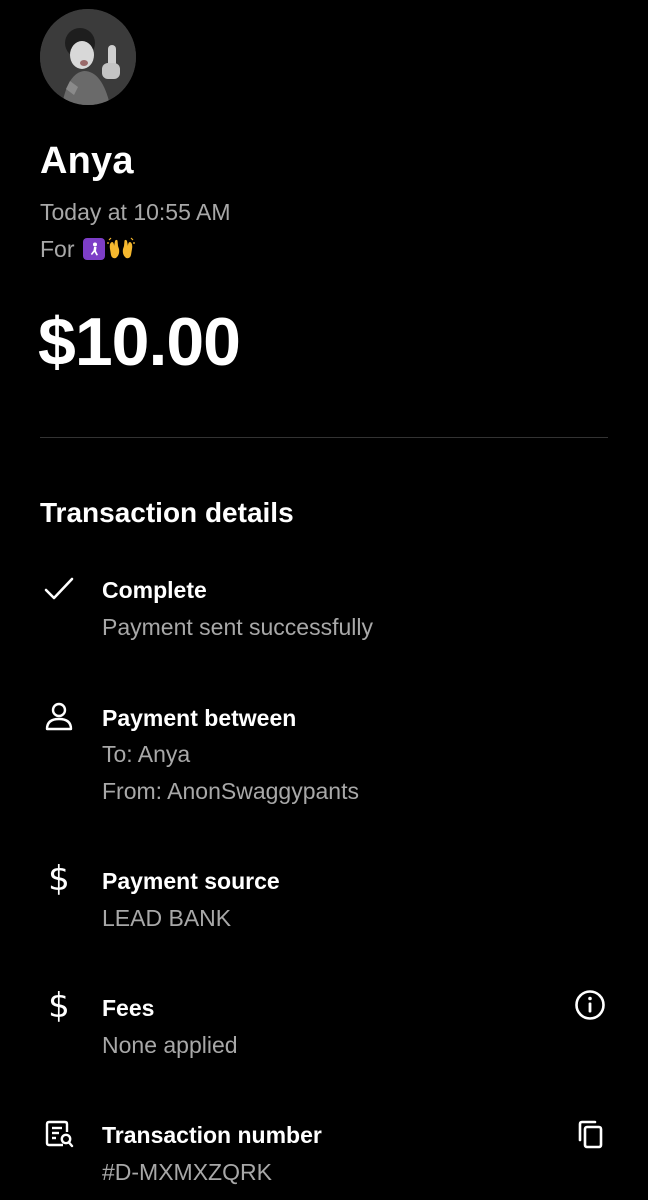 This screenshot has width=648, height=1200. I want to click on person-icon, so click(59, 716).